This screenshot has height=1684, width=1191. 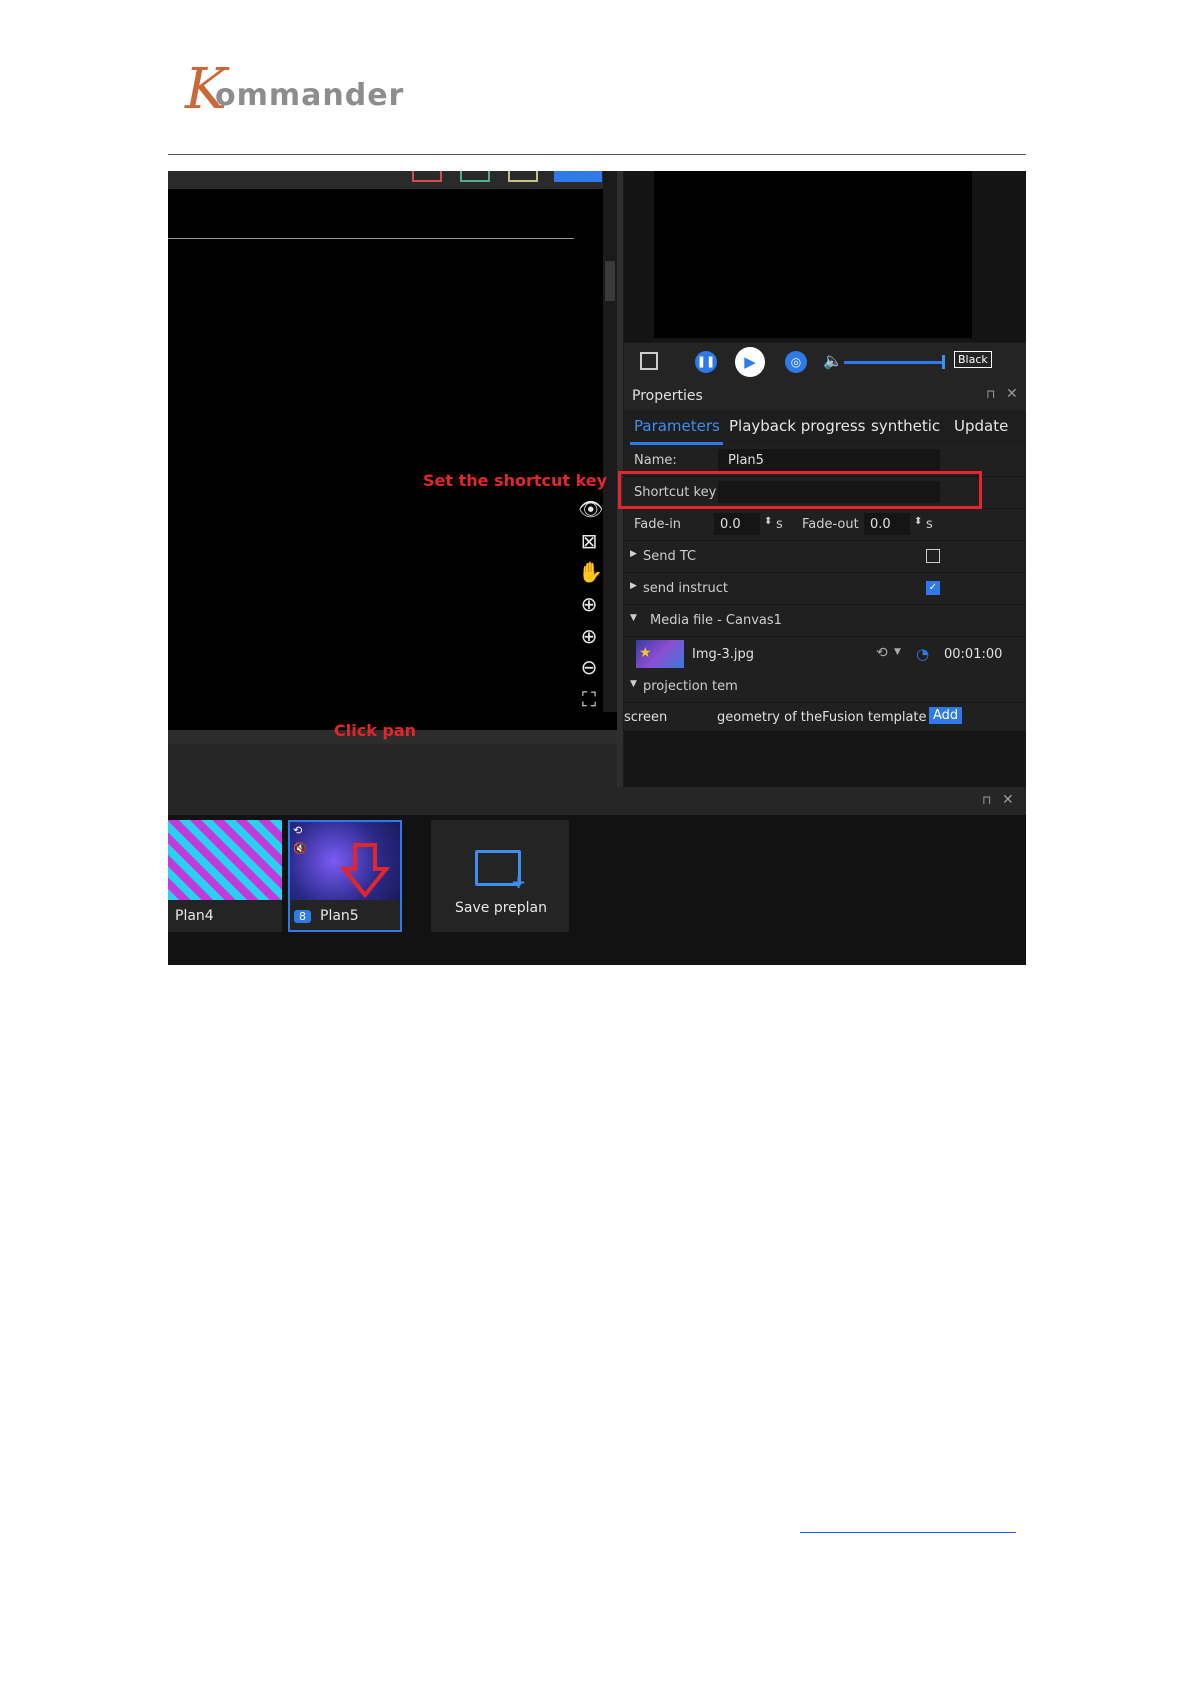 I want to click on tab-playback-progress: Playback progress, so click(x=797, y=426).